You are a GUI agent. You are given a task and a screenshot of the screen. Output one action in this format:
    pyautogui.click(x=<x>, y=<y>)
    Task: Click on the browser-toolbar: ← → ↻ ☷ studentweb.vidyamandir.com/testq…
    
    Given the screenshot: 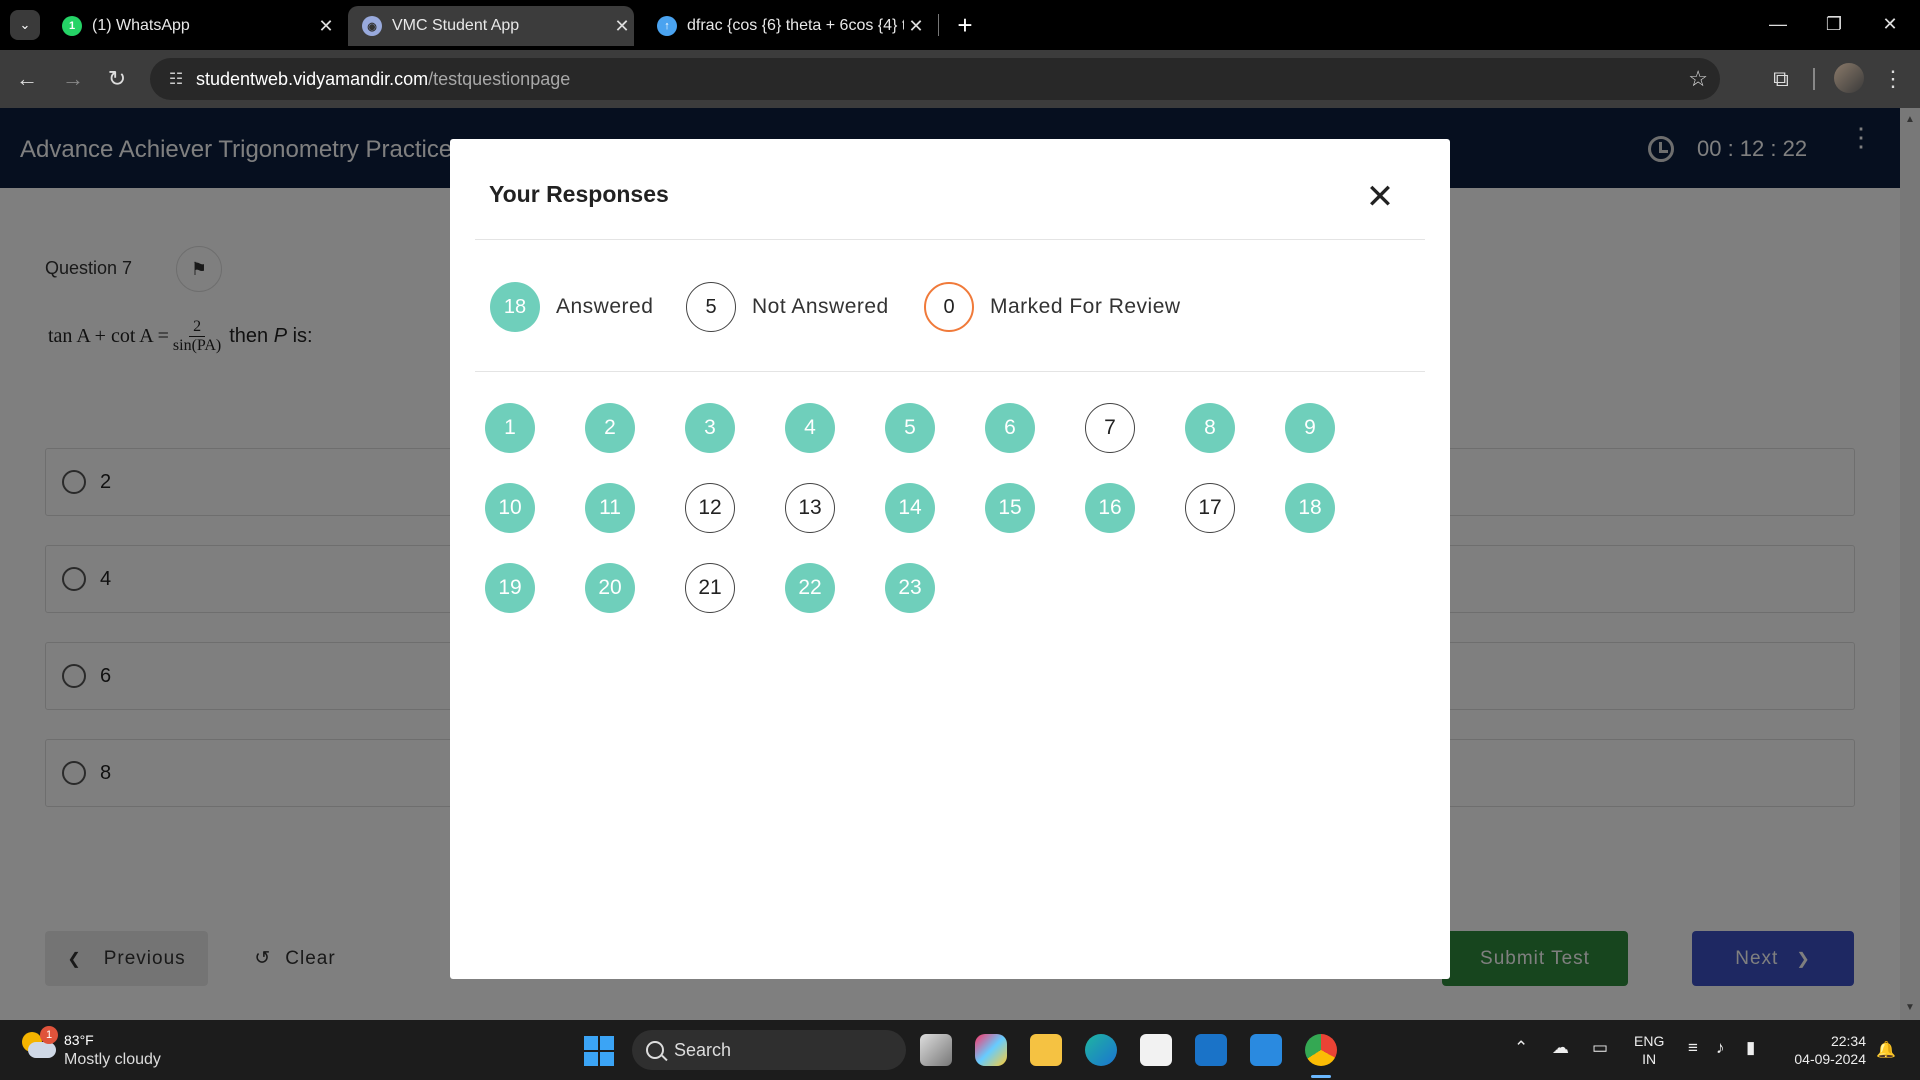 What is the action you would take?
    pyautogui.click(x=960, y=79)
    